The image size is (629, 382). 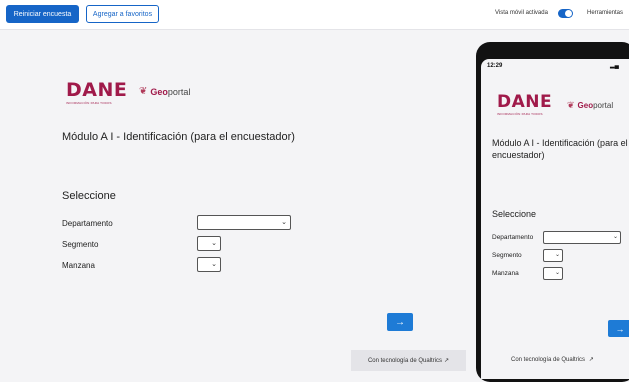 What do you see at coordinates (603, 105) in the screenshot?
I see `phone-geoportal-suffix: portal` at bounding box center [603, 105].